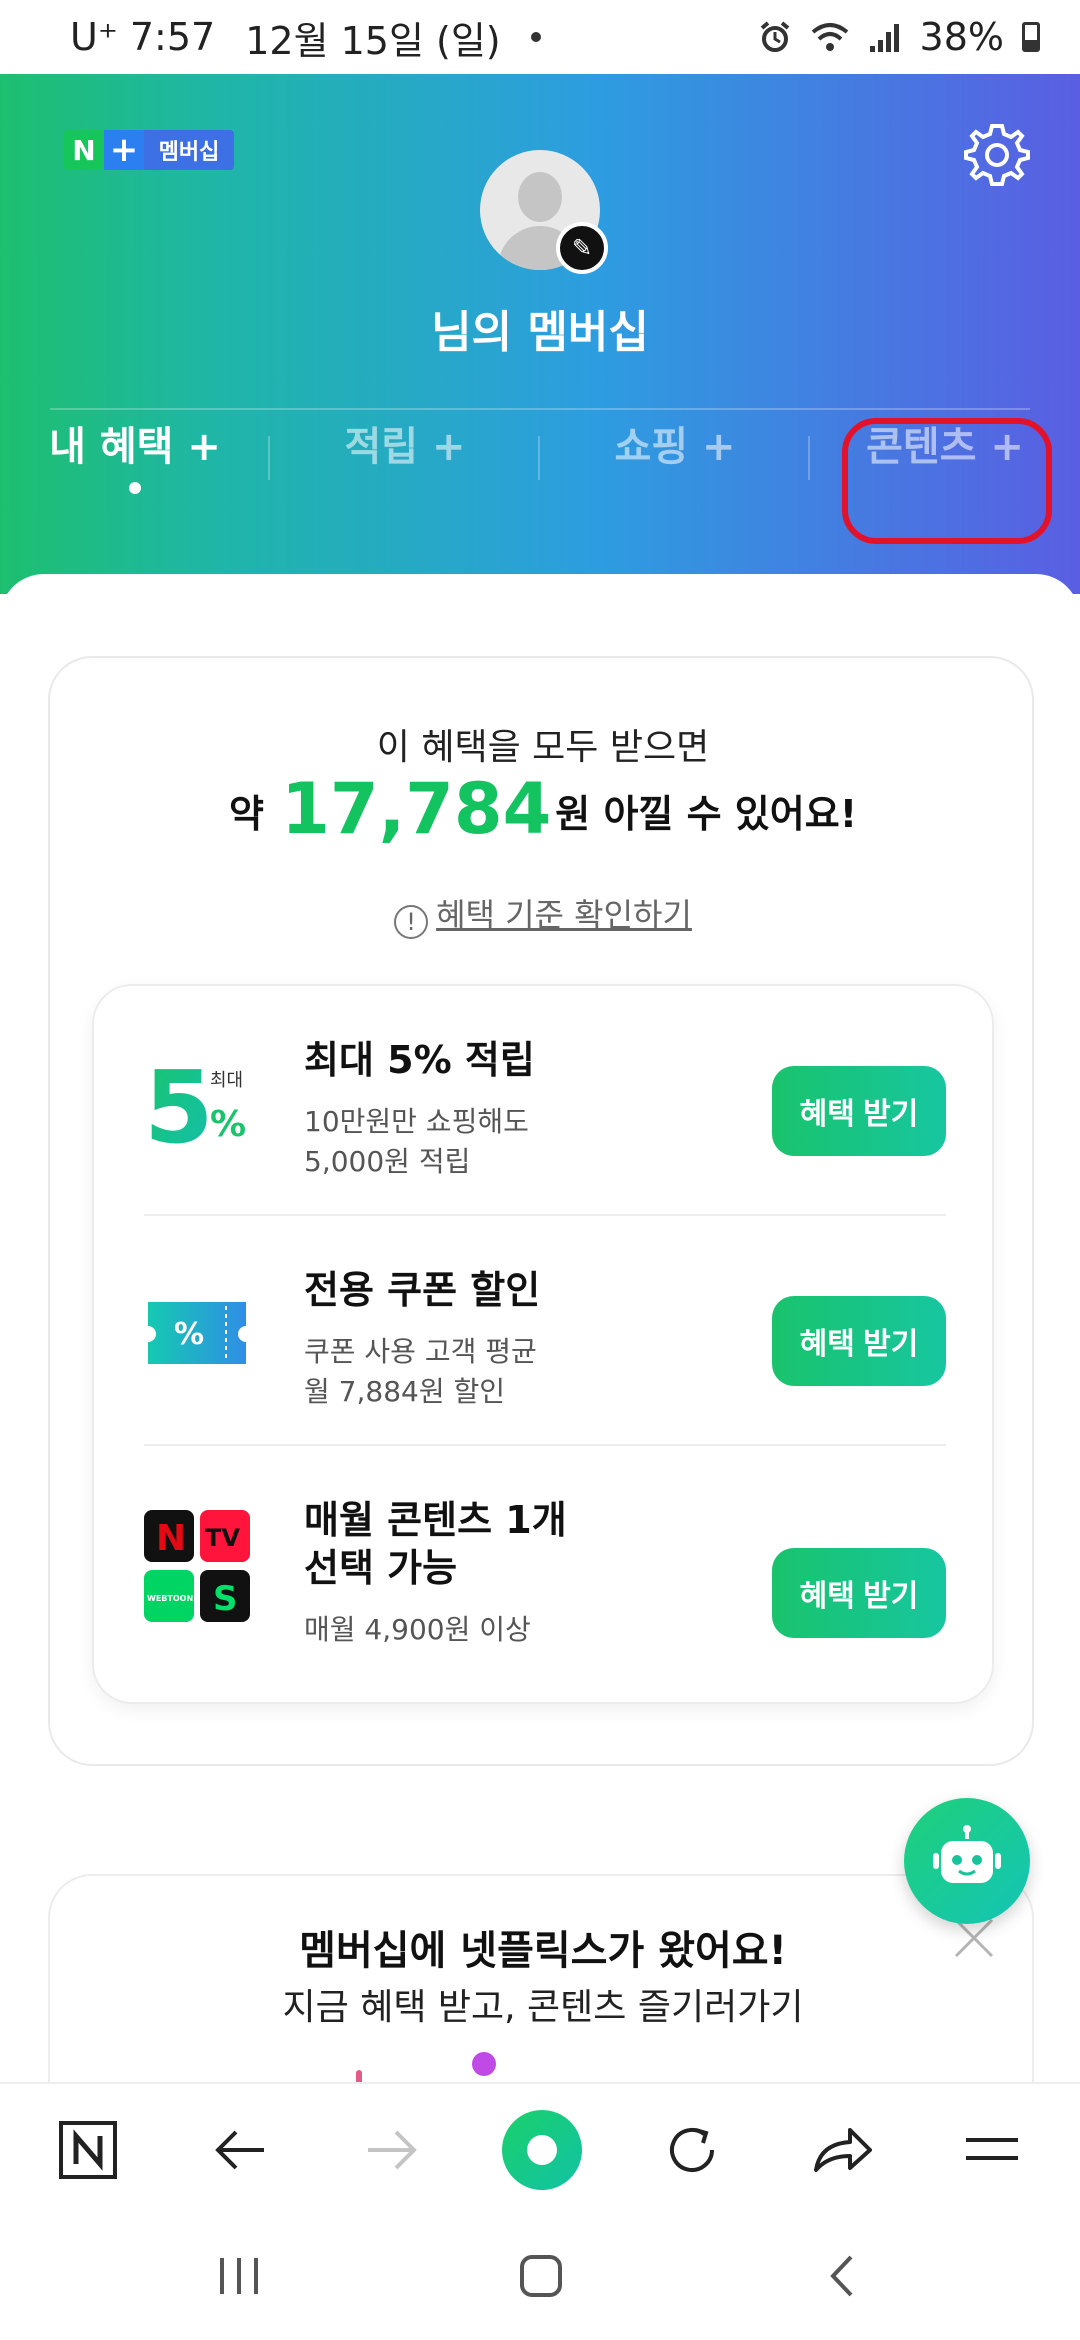  I want to click on status-left: U⁺ 7:57 12월 15일 (일), so click(305, 37).